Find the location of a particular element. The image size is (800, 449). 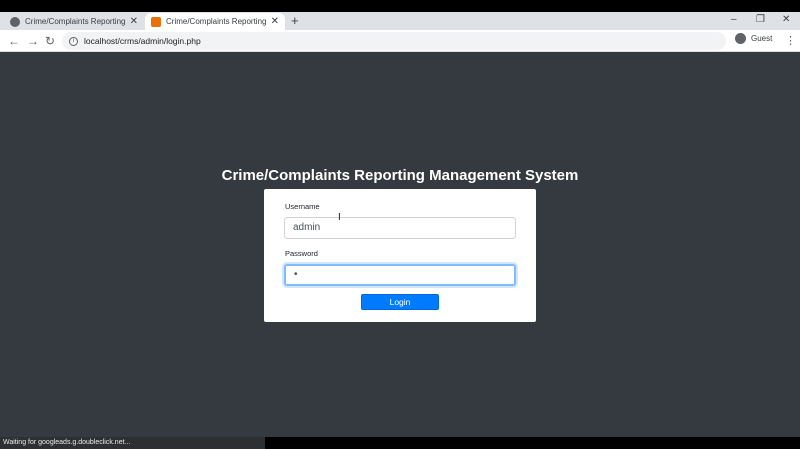

reload-icon: ↻ is located at coordinates (50, 41).